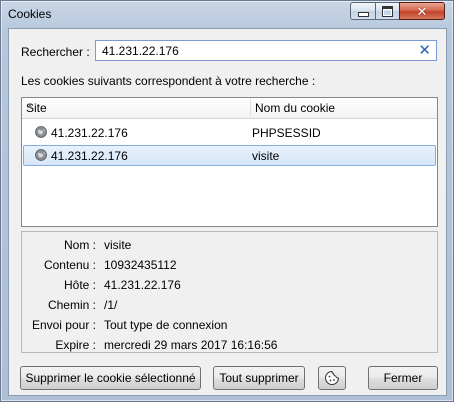  Describe the element at coordinates (230, 285) in the screenshot. I see `detail-row-host: Hôte : 41.231.22.176` at that location.